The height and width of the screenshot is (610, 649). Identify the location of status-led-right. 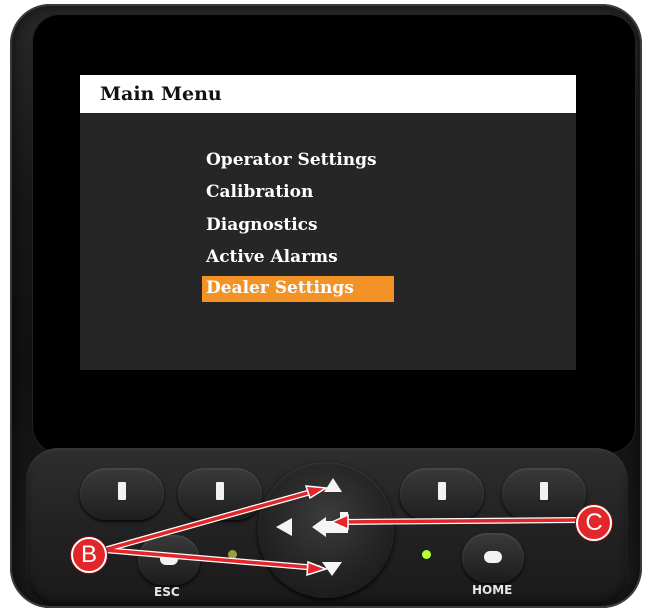
(426, 554).